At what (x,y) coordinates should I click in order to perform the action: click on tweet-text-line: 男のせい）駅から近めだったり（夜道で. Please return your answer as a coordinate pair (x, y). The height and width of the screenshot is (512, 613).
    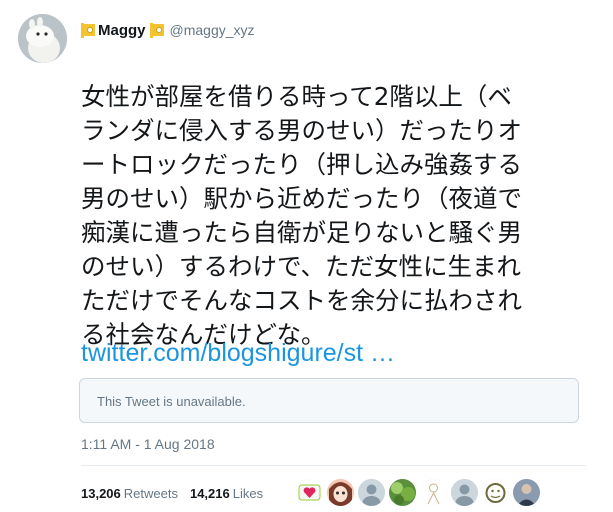
    Looking at the image, I should click on (301, 198).